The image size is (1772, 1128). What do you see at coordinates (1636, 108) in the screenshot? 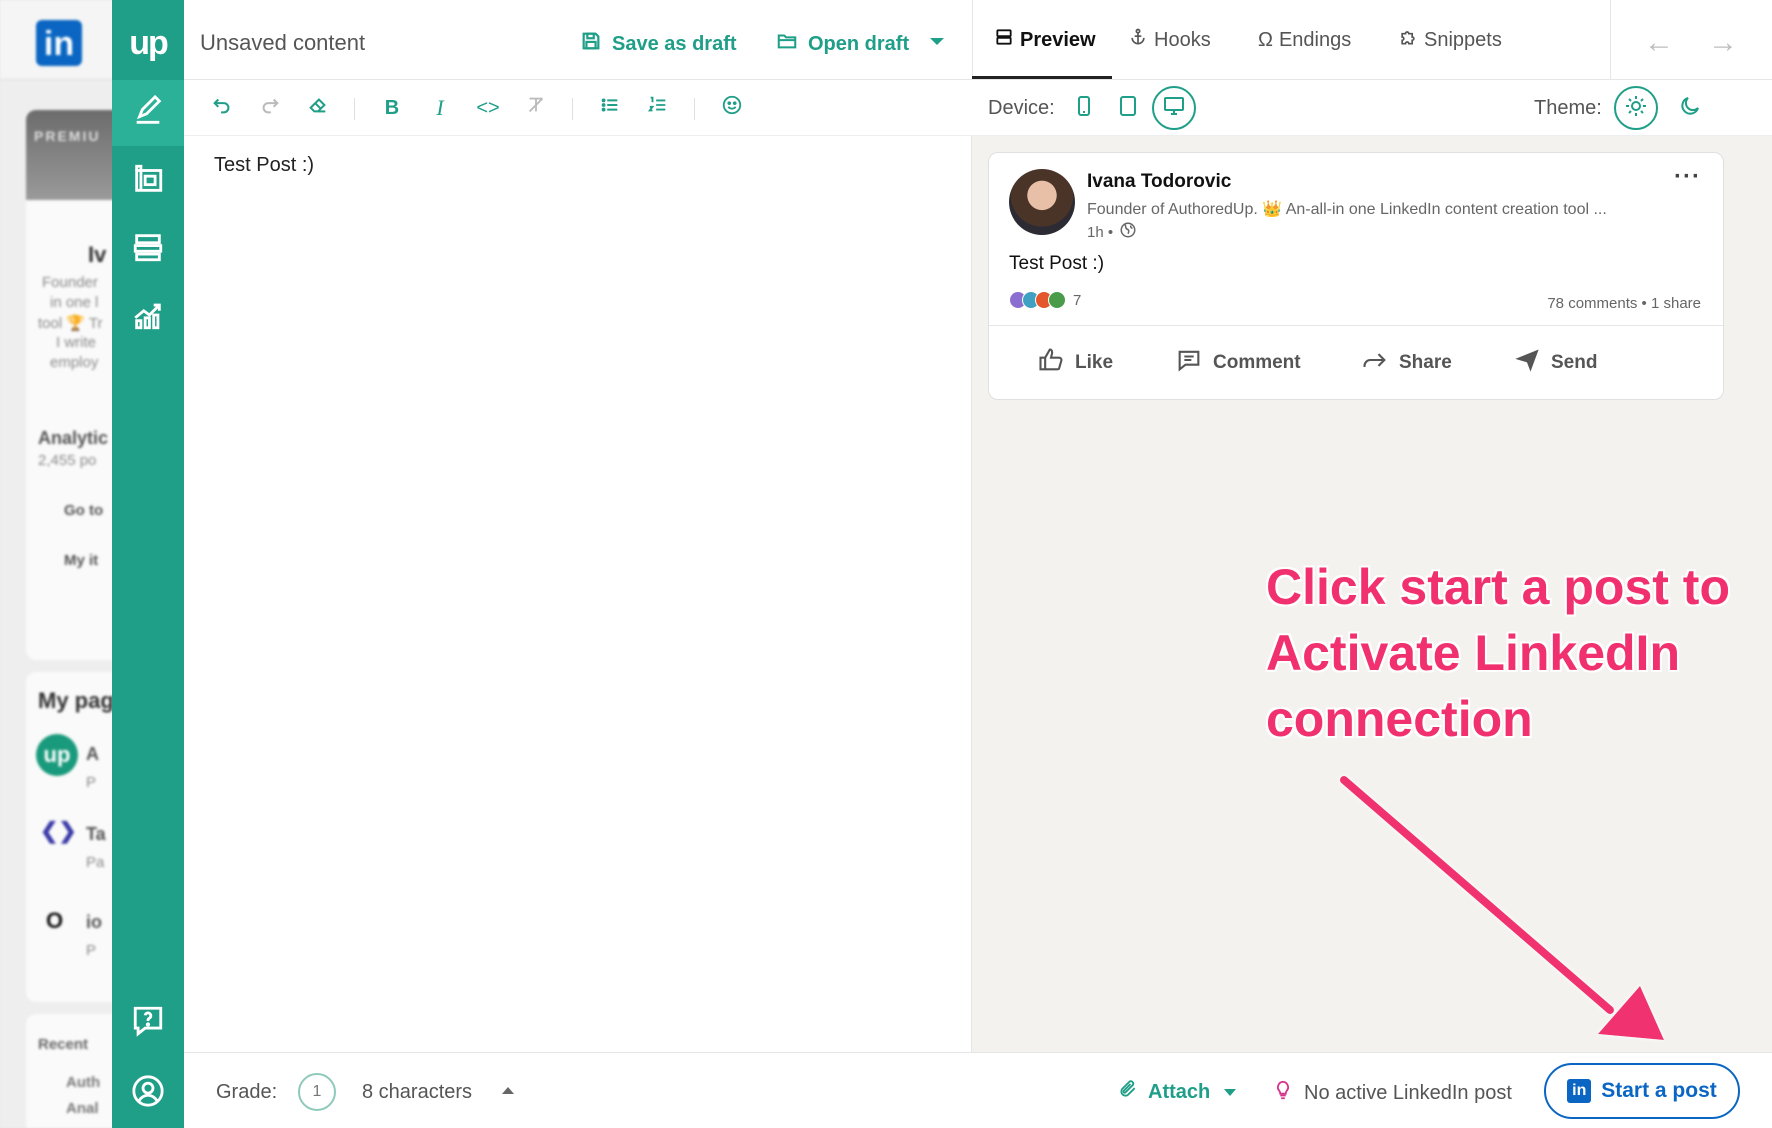
I see `light-theme-button` at bounding box center [1636, 108].